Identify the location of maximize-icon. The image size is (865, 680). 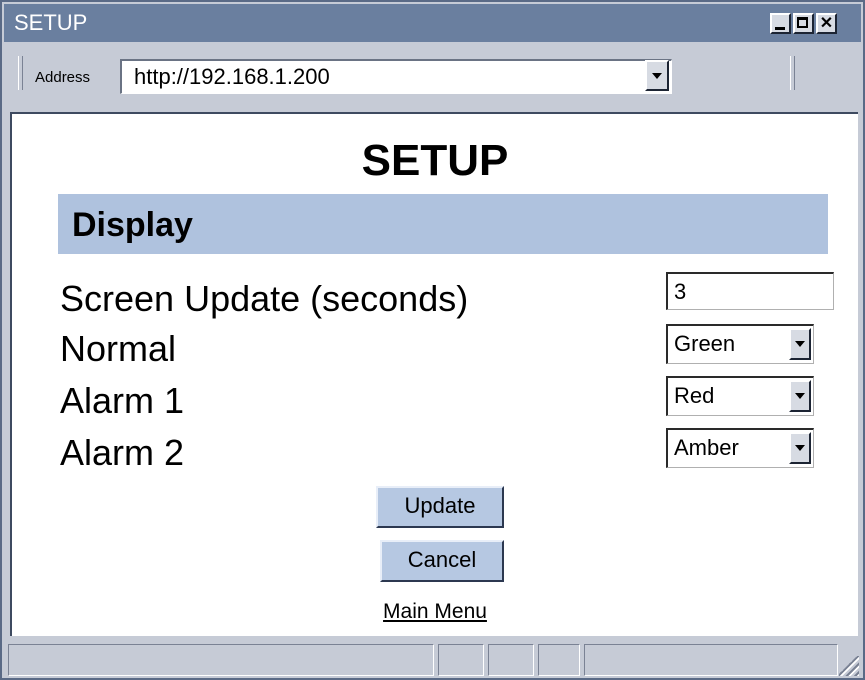
(802, 22).